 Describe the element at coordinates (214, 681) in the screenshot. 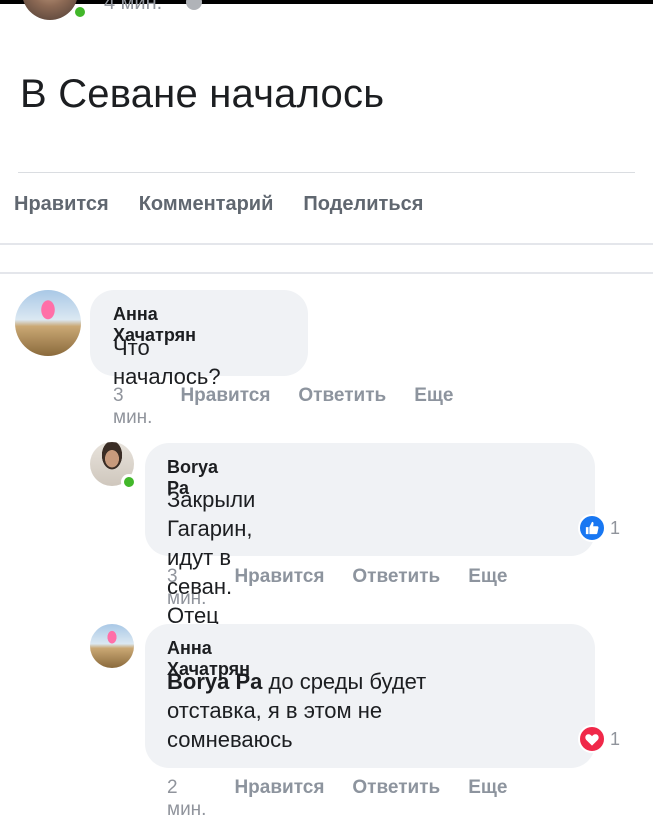

I see `mention-link: Borya Pa` at that location.